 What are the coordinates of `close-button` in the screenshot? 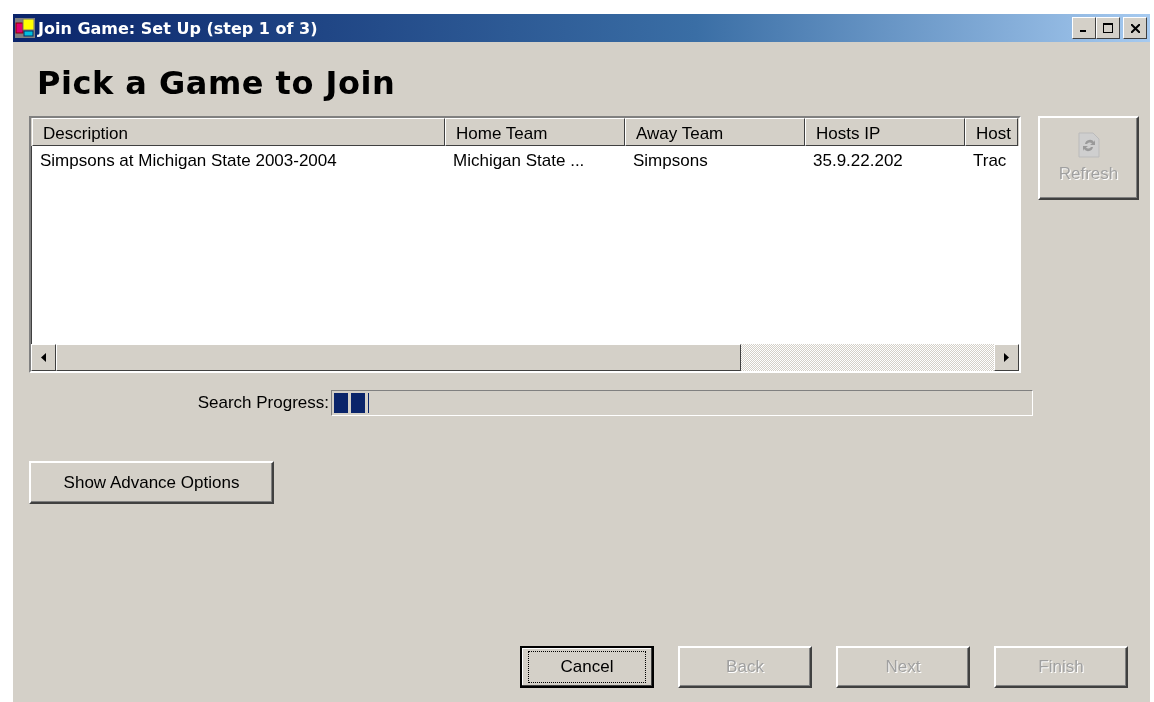 It's located at (1135, 28).